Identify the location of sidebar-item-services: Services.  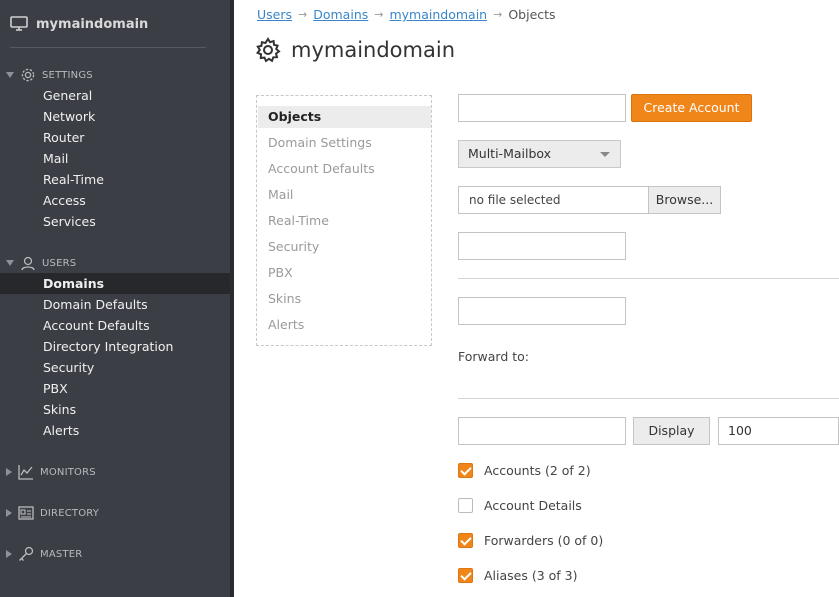
(115, 221).